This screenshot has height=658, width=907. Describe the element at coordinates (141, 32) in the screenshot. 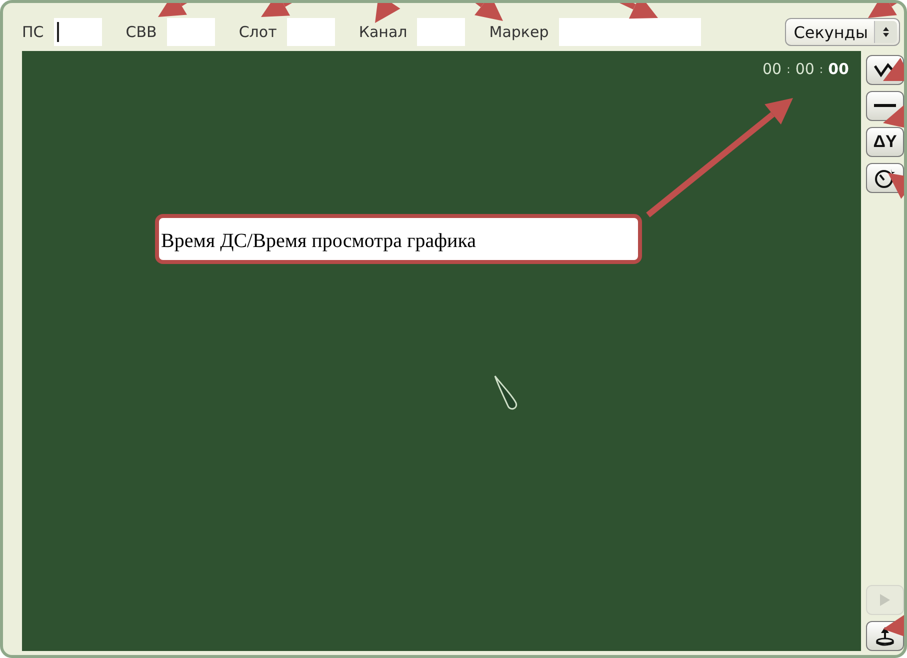

I see `field-label: СВВ` at that location.